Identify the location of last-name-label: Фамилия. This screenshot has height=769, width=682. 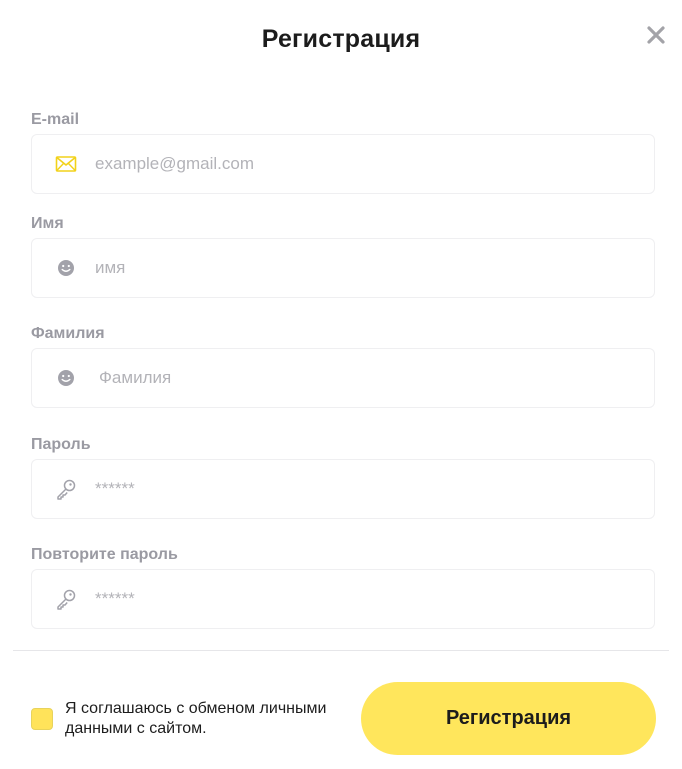
(68, 333).